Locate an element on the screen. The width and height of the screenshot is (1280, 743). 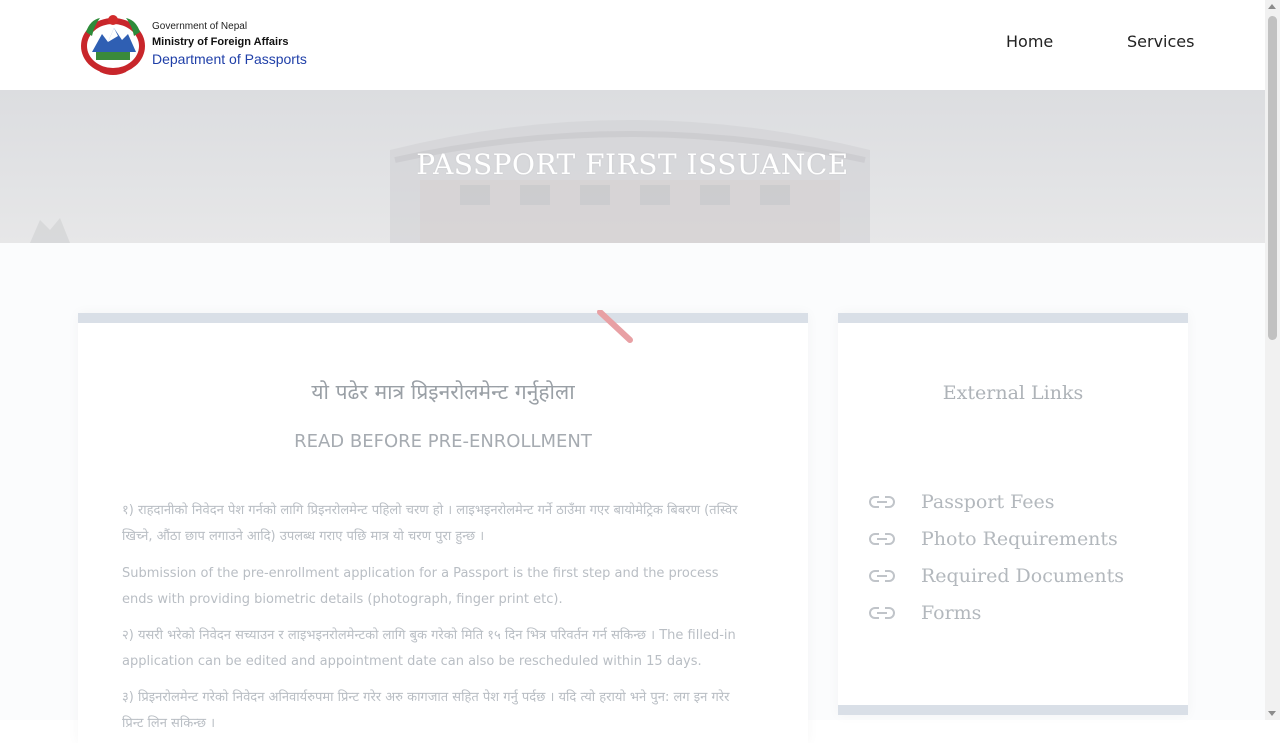
logo-department-text: Department of Passports is located at coordinates (229, 58).